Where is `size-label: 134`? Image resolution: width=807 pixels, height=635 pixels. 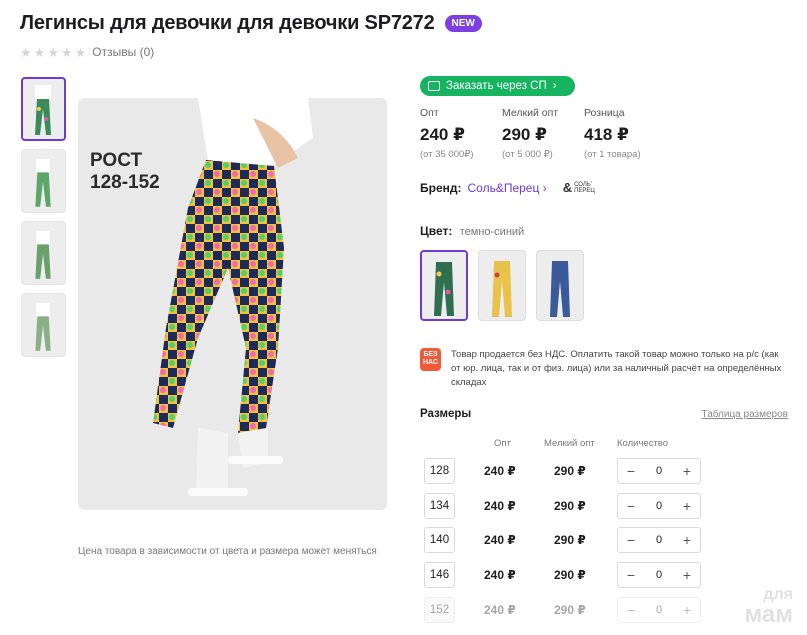
size-label: 134 is located at coordinates (439, 506).